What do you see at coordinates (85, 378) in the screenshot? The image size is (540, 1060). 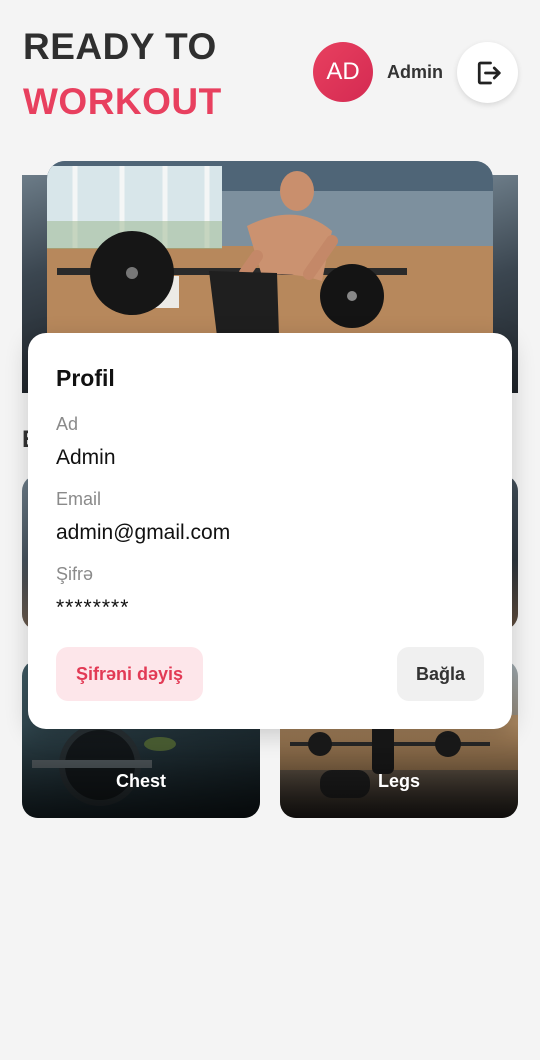 I see `modal-title: Profil` at bounding box center [85, 378].